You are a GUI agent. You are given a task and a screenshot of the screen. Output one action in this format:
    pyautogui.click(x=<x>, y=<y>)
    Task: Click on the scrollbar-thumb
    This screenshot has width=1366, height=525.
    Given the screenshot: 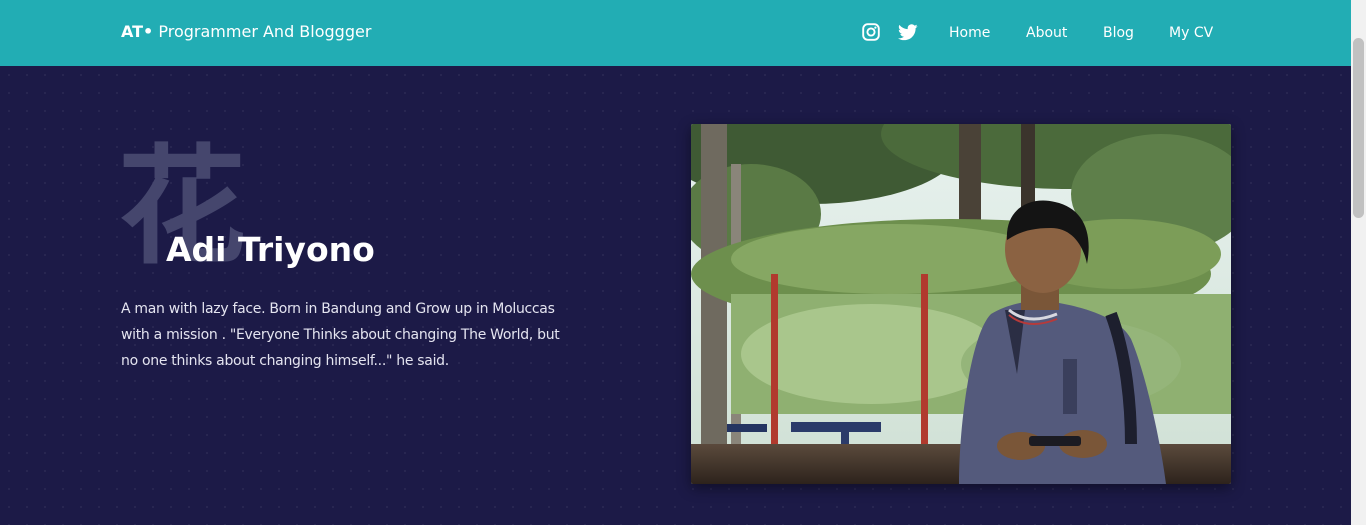 What is the action you would take?
    pyautogui.click(x=1358, y=128)
    